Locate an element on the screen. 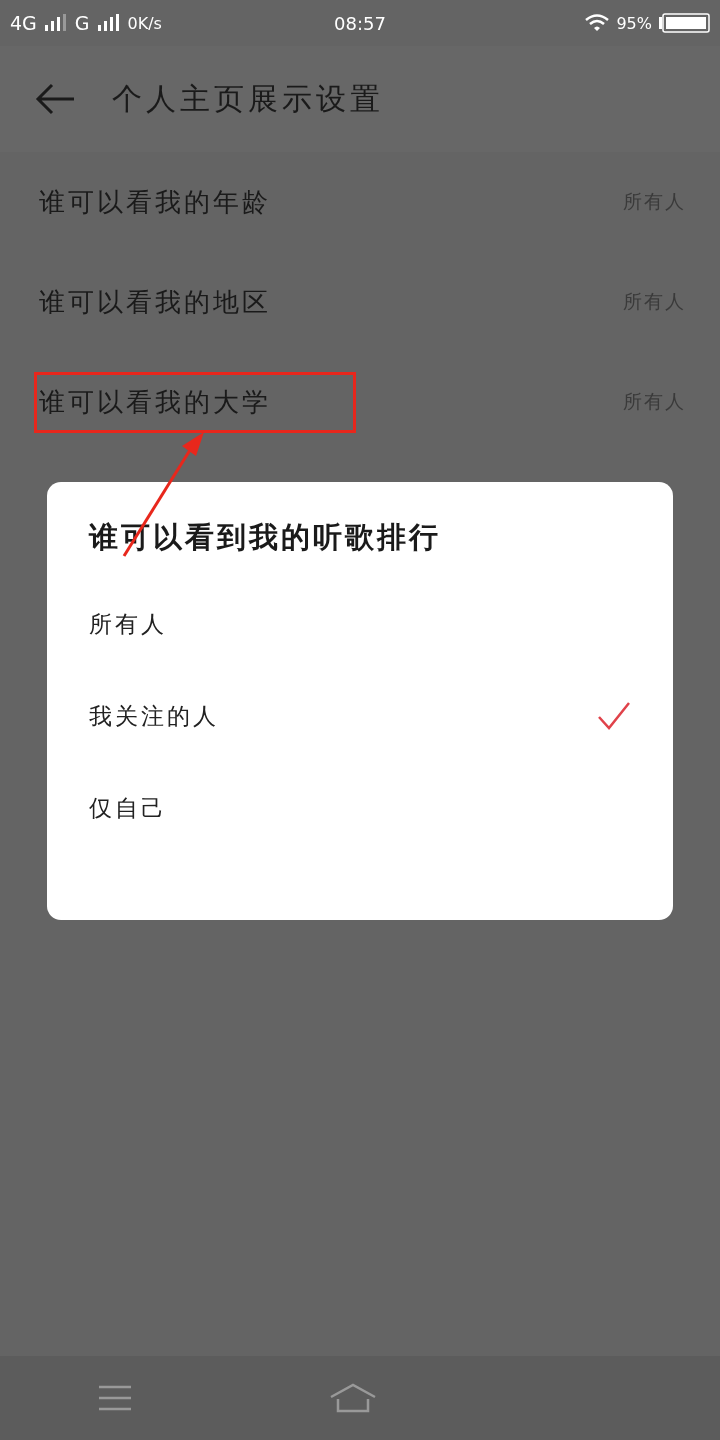  page-title: 个人主页展示设置 is located at coordinates (248, 98).